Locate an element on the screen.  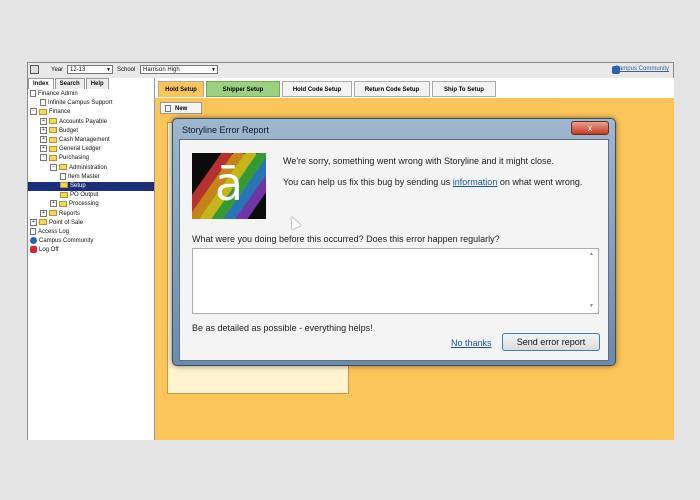
tree-item: + Point of Sale is located at coordinates (57, 223).